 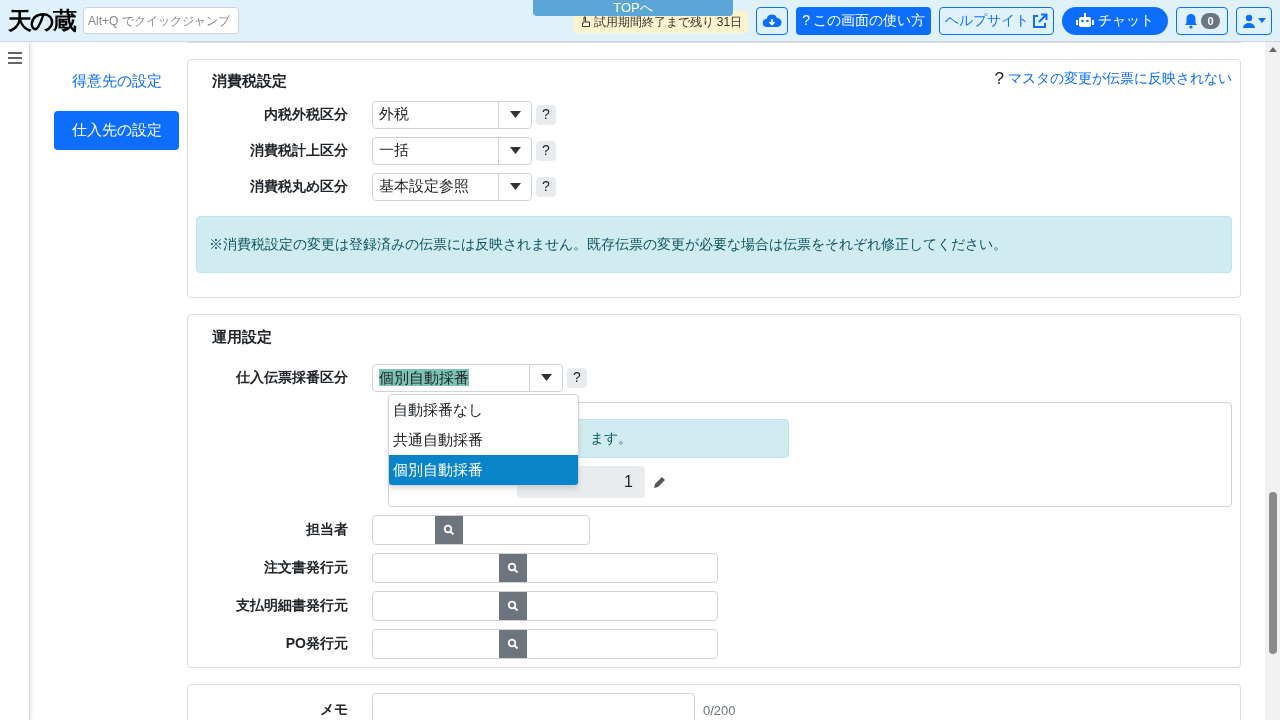 What do you see at coordinates (1115, 20) in the screenshot?
I see `chat-button: チャット` at bounding box center [1115, 20].